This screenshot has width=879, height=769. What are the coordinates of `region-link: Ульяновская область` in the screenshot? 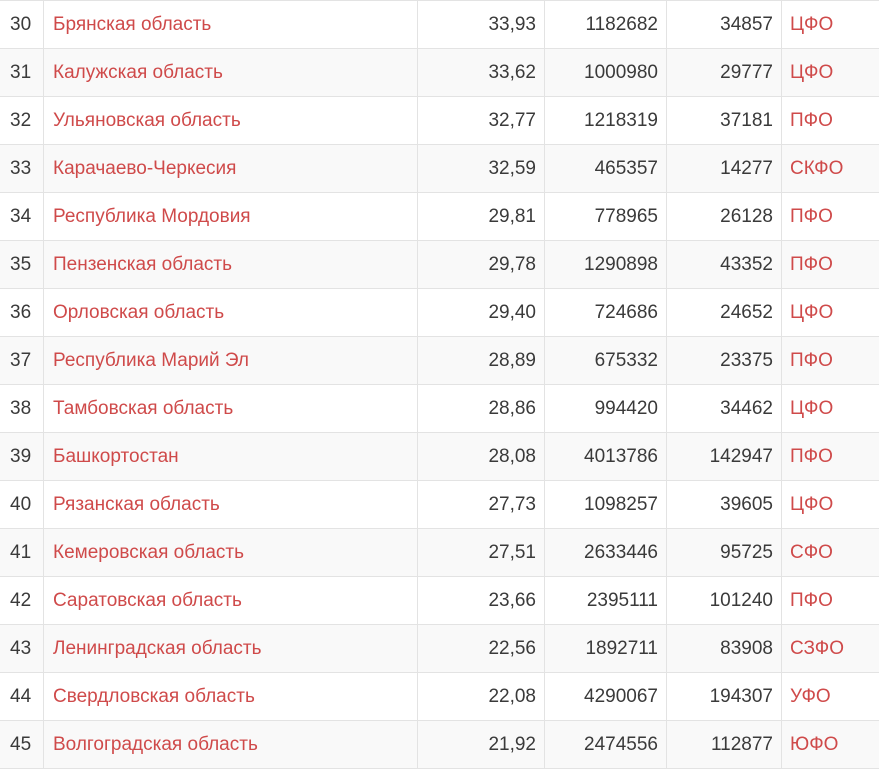 It's located at (147, 120).